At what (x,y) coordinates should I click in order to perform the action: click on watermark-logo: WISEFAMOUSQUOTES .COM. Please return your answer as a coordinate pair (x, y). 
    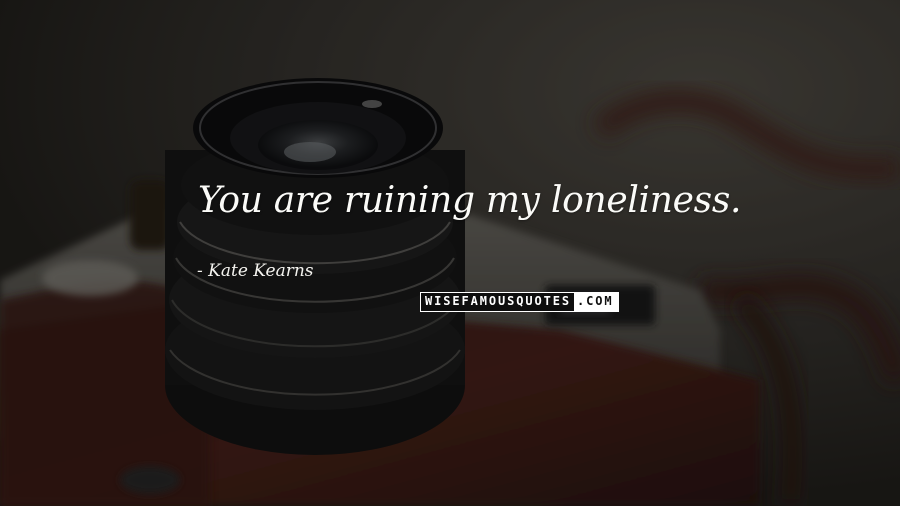
    Looking at the image, I should click on (519, 302).